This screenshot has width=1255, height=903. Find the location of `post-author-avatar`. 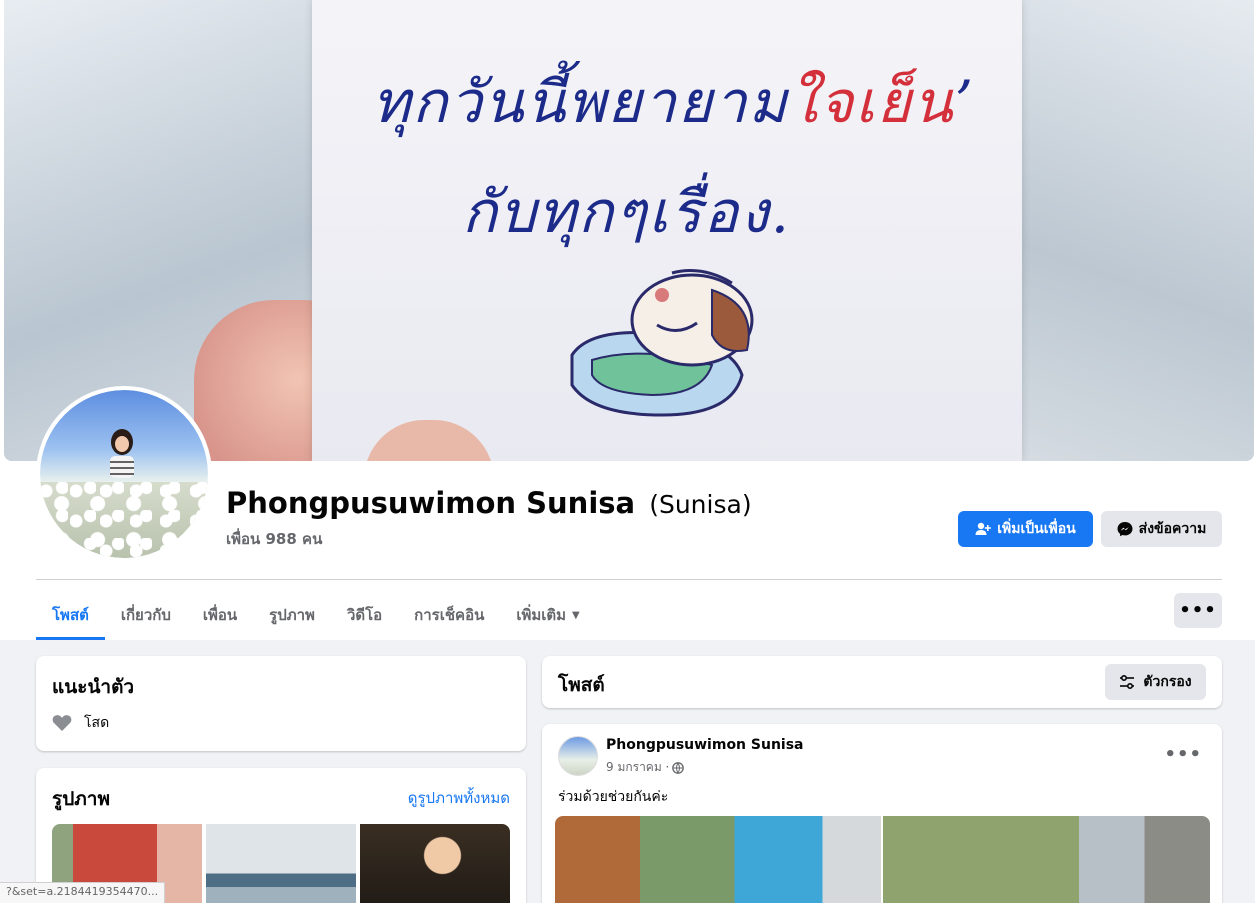

post-author-avatar is located at coordinates (578, 756).